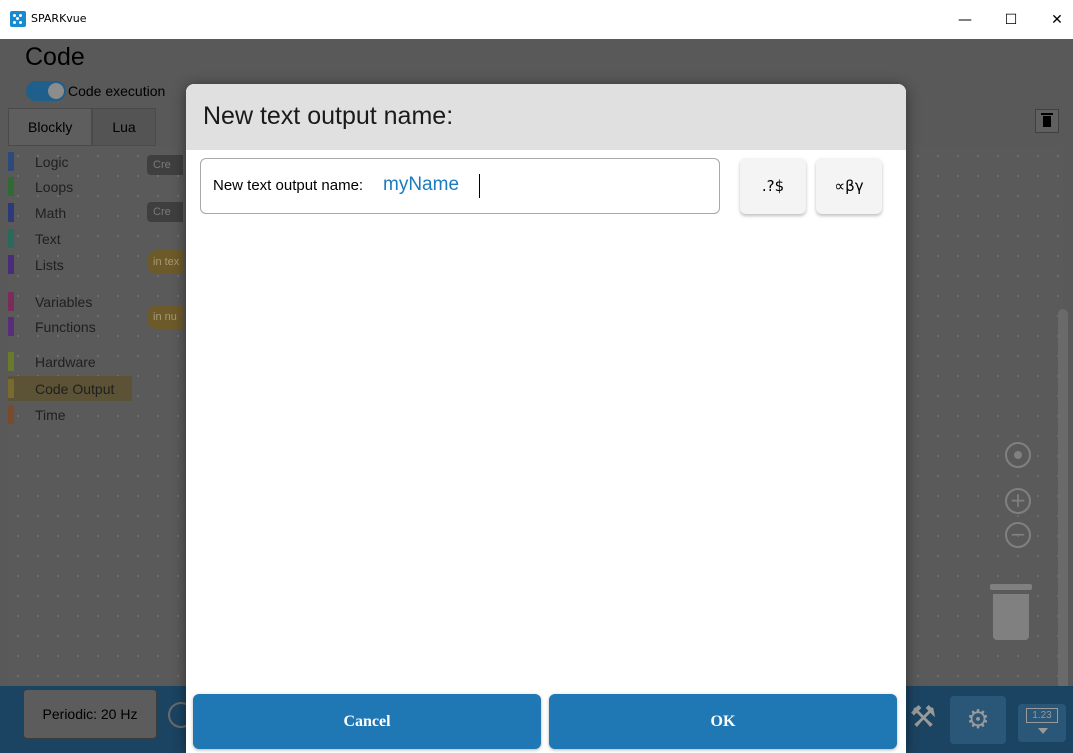 This screenshot has height=753, width=1073. What do you see at coordinates (1063, 499) in the screenshot?
I see `workspace-vertical-scrollbar` at bounding box center [1063, 499].